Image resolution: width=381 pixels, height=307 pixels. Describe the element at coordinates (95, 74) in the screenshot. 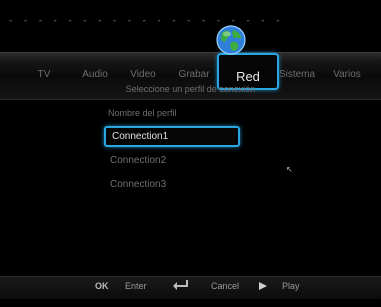

I see `menu-item-audio: Audio` at that location.